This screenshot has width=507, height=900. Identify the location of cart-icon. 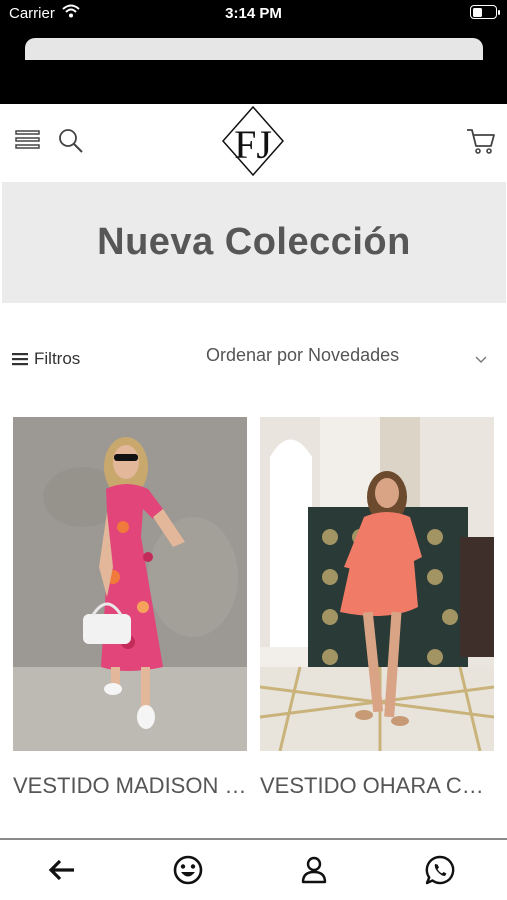
(481, 141).